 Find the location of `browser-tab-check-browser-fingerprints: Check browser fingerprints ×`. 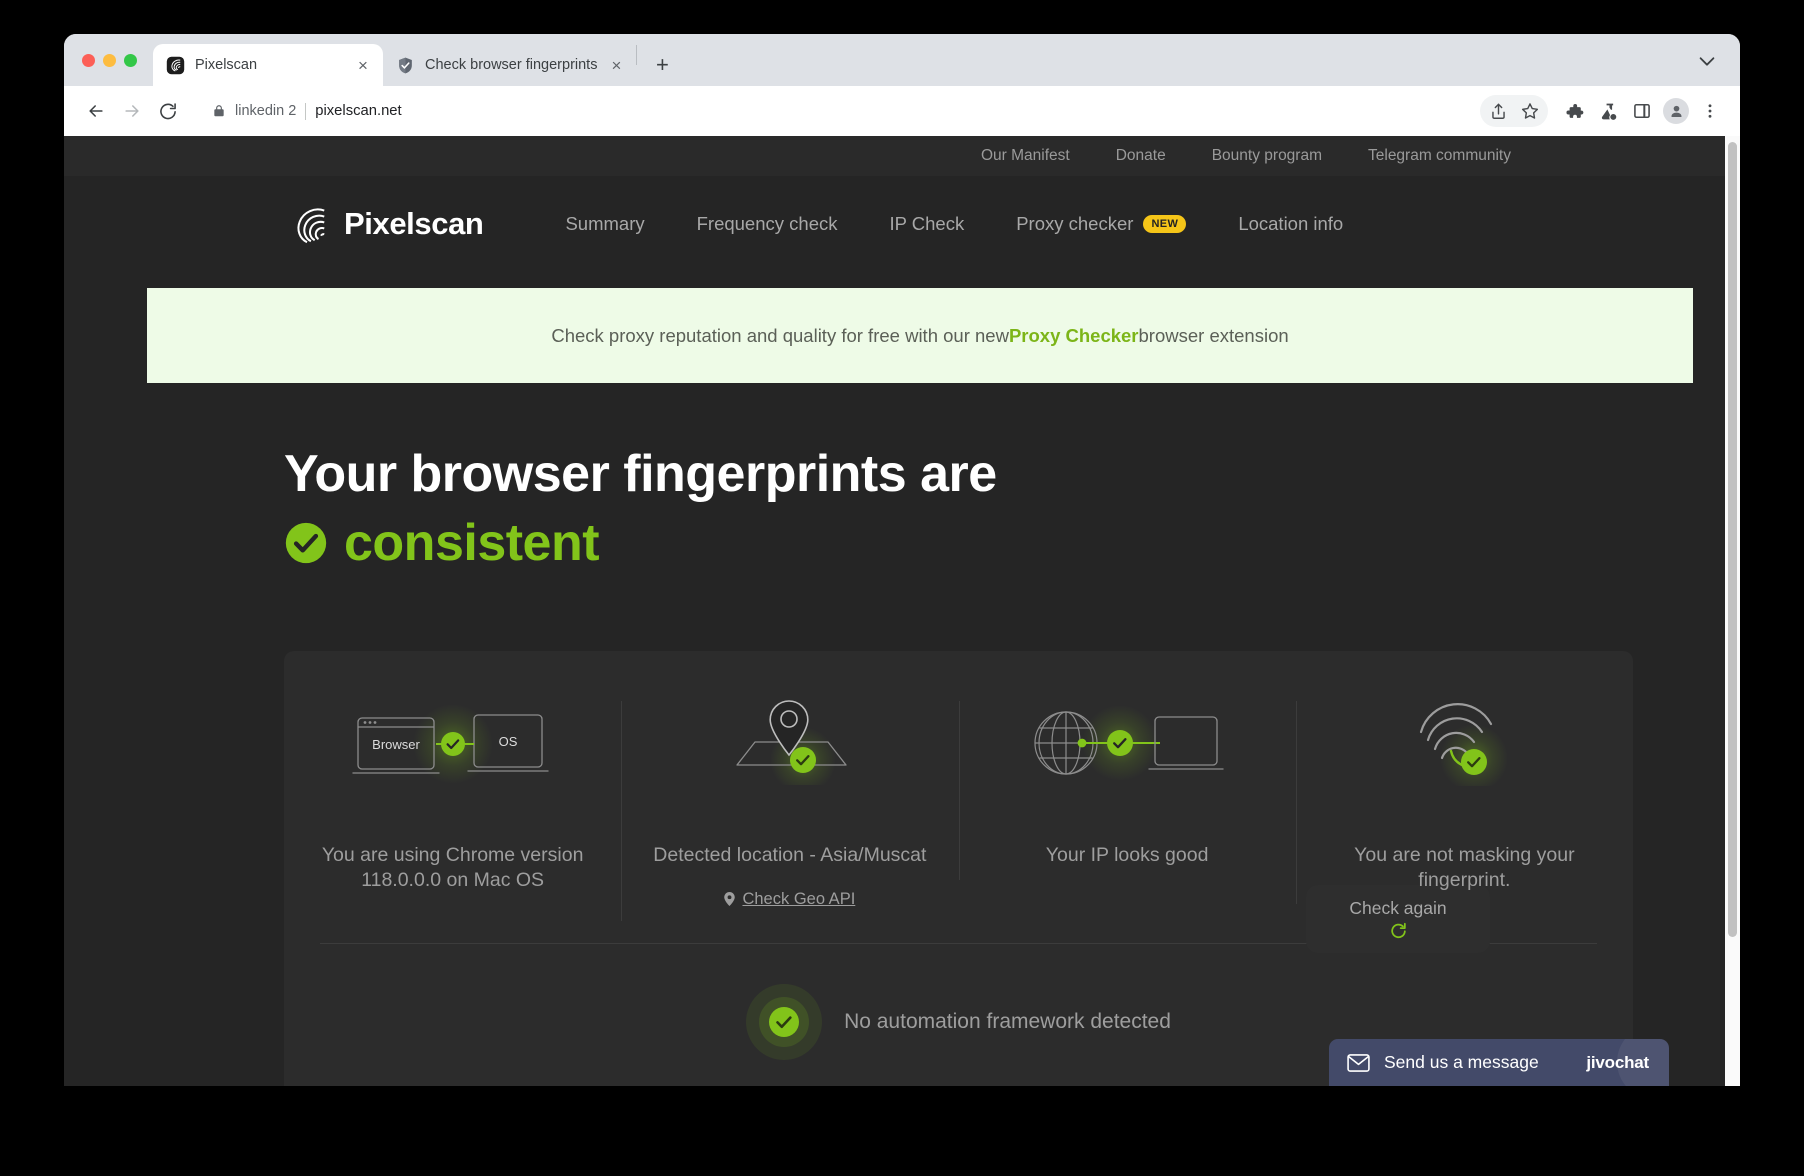

browser-tab-check-browser-fingerprints: Check browser fingerprints × is located at coordinates (510, 65).